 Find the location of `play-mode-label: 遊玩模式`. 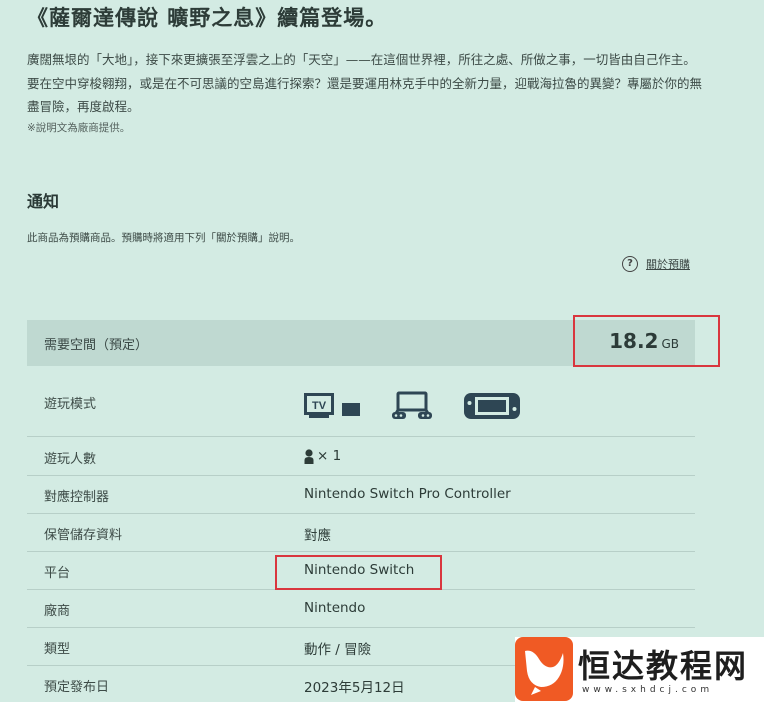

play-mode-label: 遊玩模式 is located at coordinates (70, 404).